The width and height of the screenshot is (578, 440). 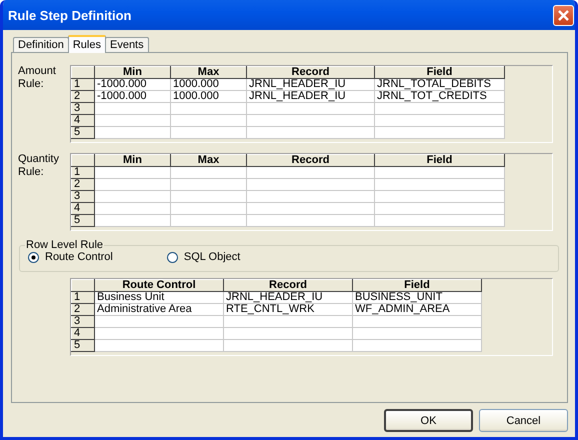 What do you see at coordinates (417, 298) in the screenshot?
I see `table-cell: BUSINESS_UNIT` at bounding box center [417, 298].